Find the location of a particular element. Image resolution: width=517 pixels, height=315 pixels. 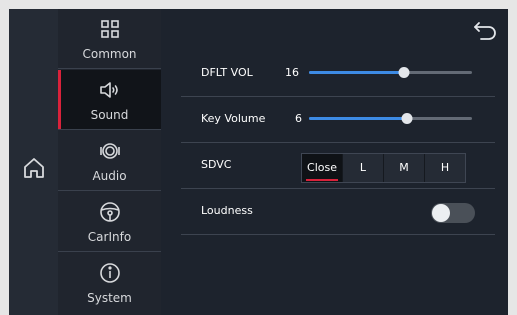

dflt-vol-row: DFLT VOL 16 is located at coordinates (338, 74).